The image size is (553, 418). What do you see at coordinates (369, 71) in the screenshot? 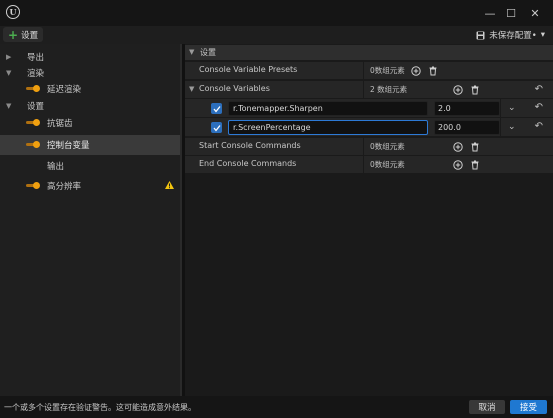
I see `property-row-cvar-presets: Console Variable Presets 0数组元素` at bounding box center [369, 71].